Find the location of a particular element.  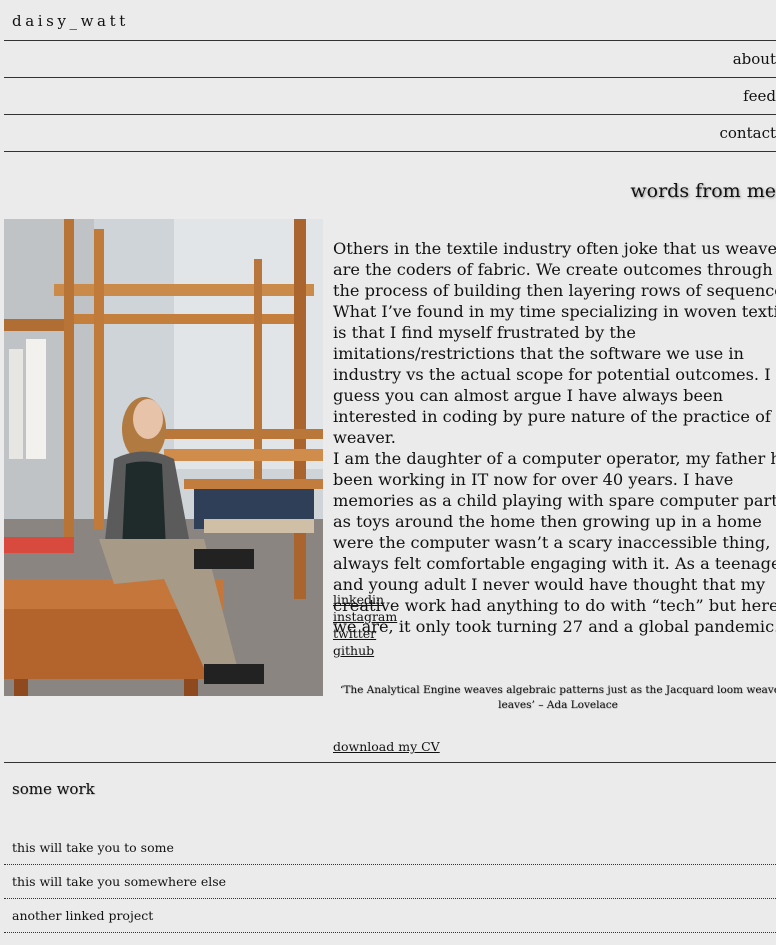

quote-line: leaves’ – Ada Lovelace is located at coordinates (558, 705).